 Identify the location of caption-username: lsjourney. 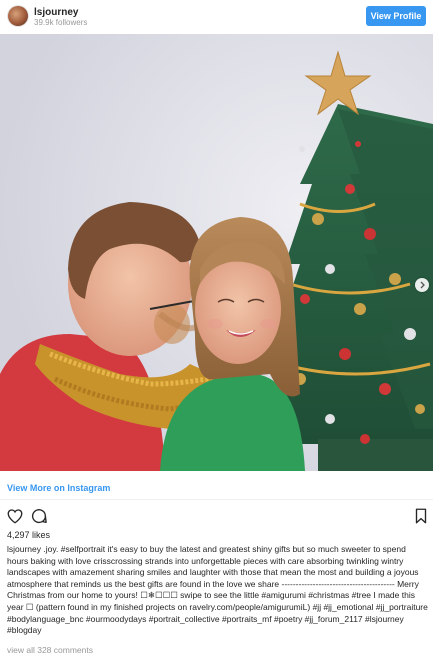
(24, 549).